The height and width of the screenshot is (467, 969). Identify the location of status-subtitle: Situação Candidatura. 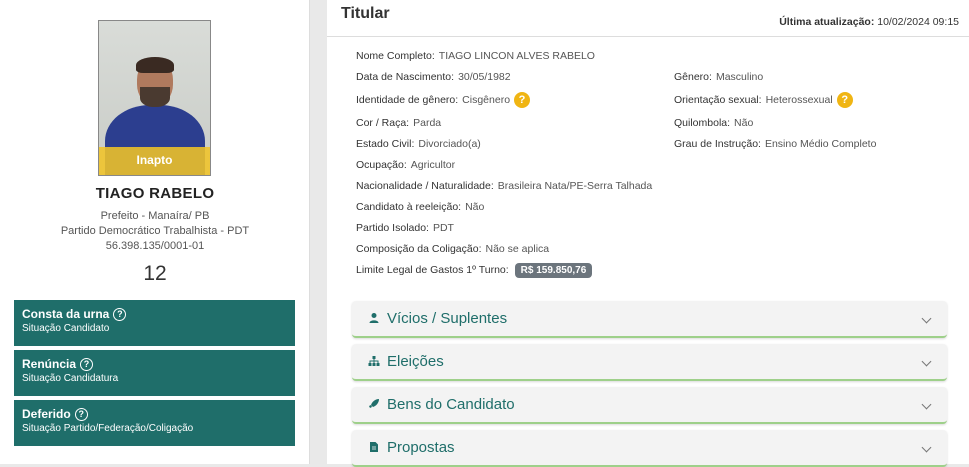
(70, 378).